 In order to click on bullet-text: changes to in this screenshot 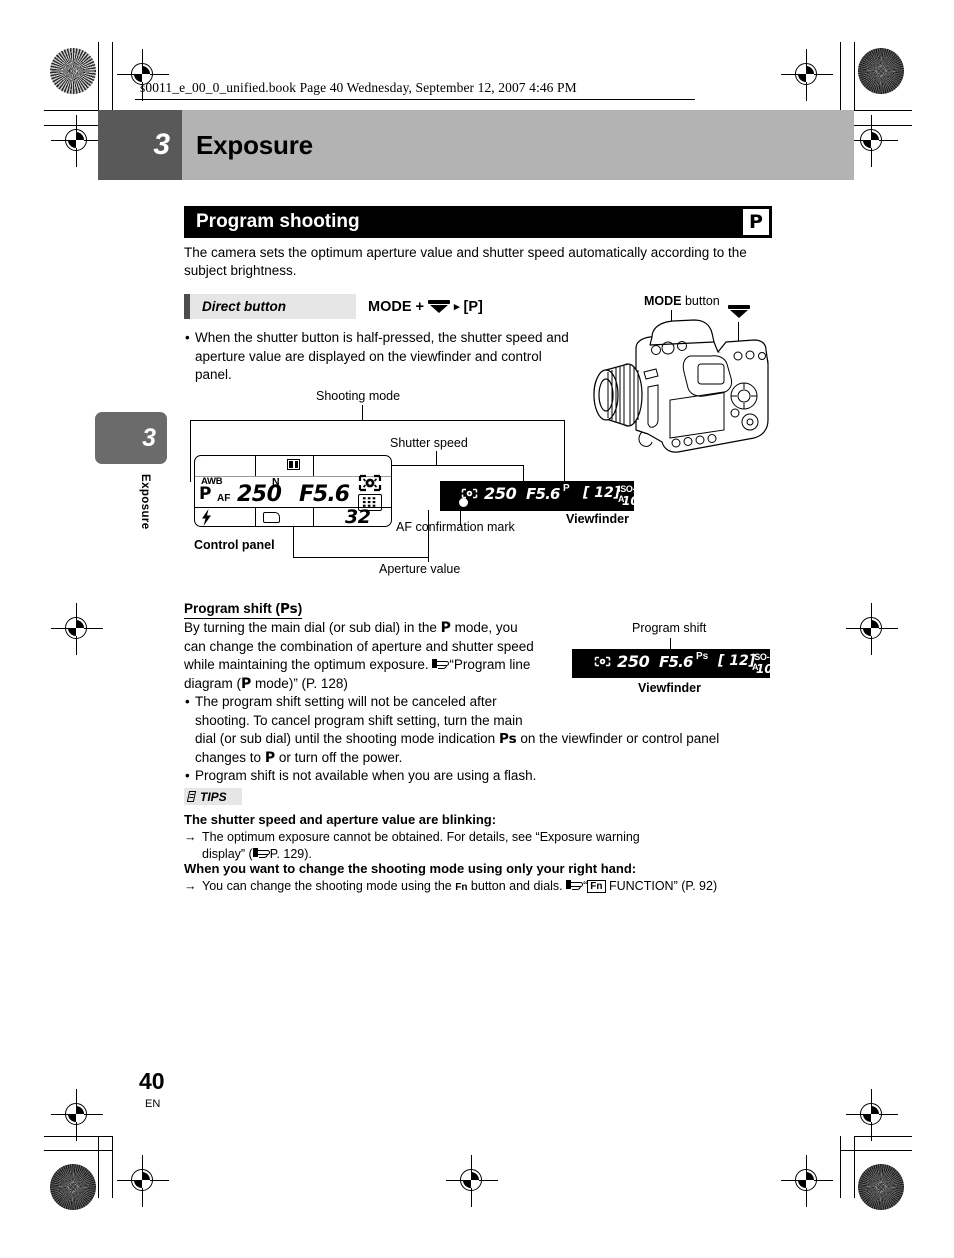, I will do `click(230, 757)`.